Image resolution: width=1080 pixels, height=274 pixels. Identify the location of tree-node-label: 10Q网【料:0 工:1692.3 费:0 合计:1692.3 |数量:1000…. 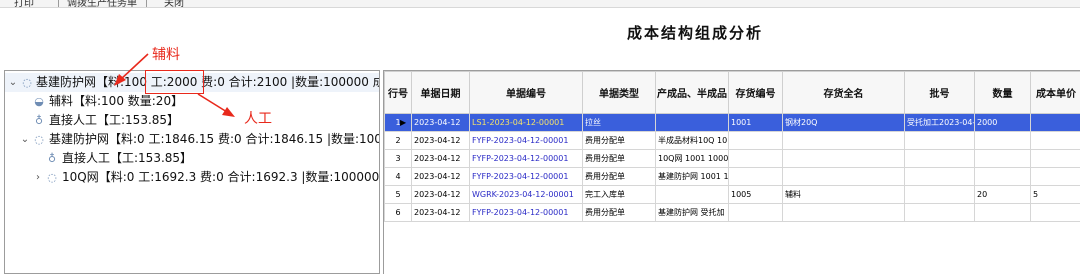
(221, 177).